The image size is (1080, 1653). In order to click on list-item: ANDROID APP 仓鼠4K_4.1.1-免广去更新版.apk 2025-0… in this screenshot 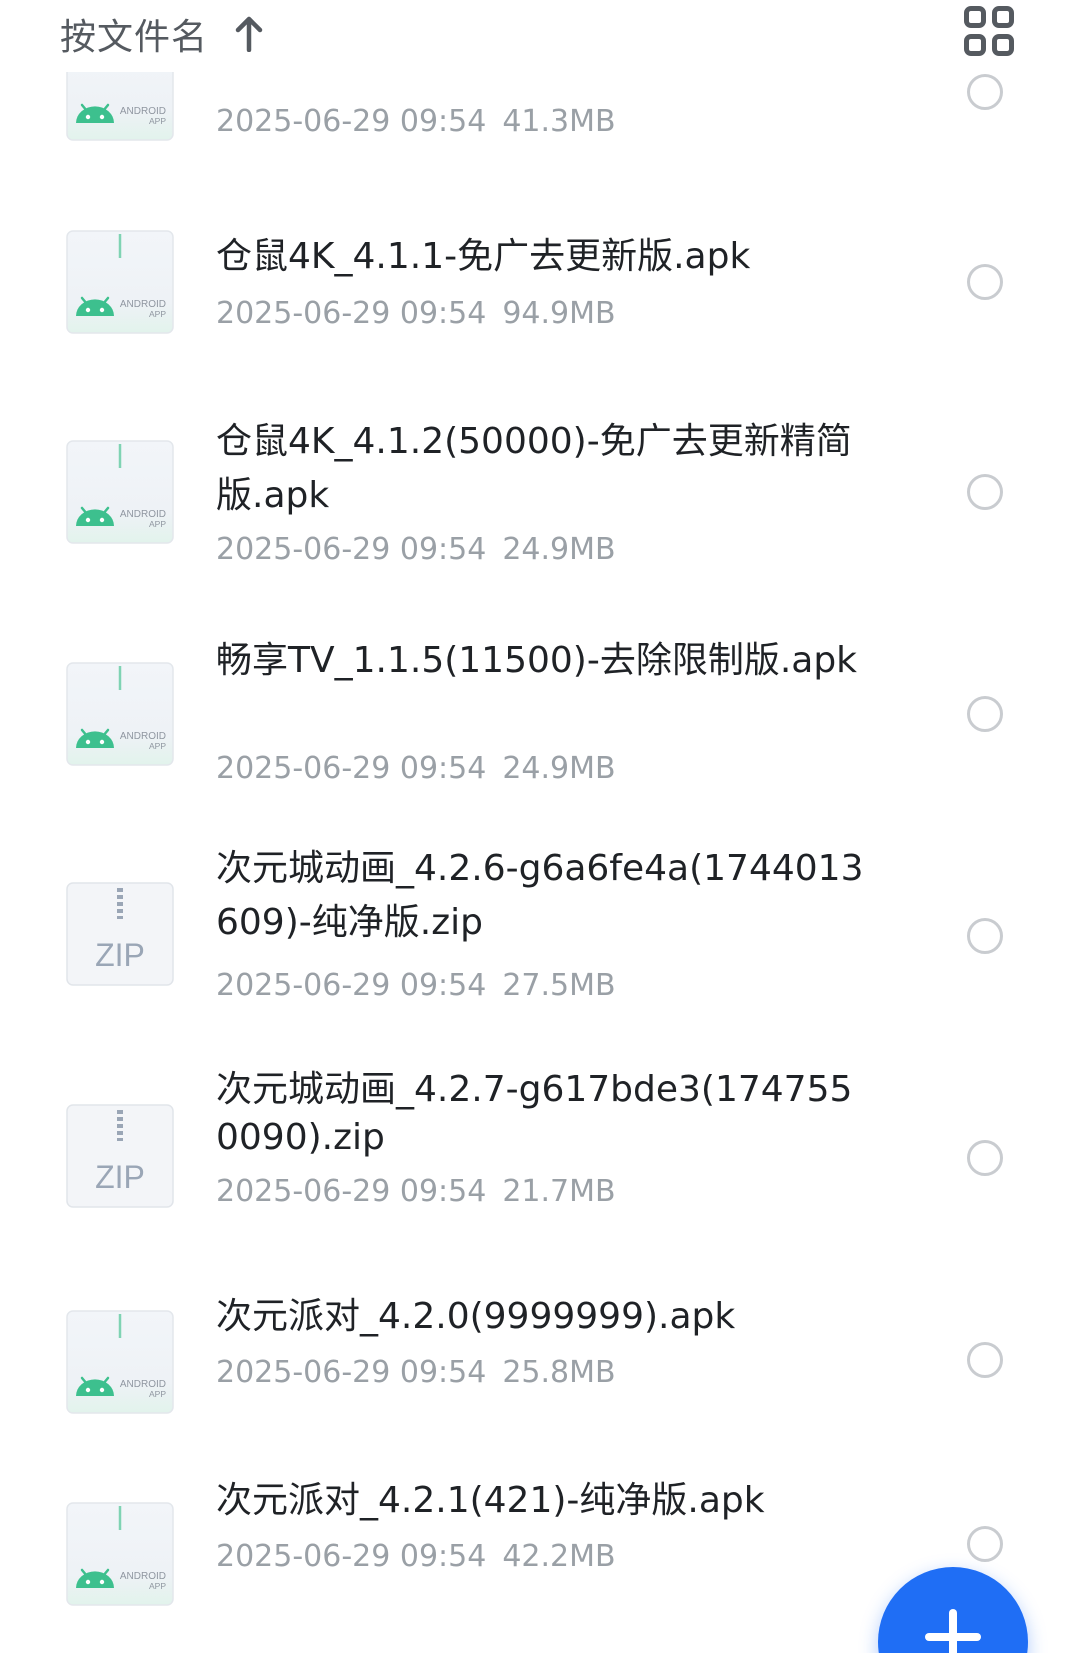, I will do `click(540, 260)`.